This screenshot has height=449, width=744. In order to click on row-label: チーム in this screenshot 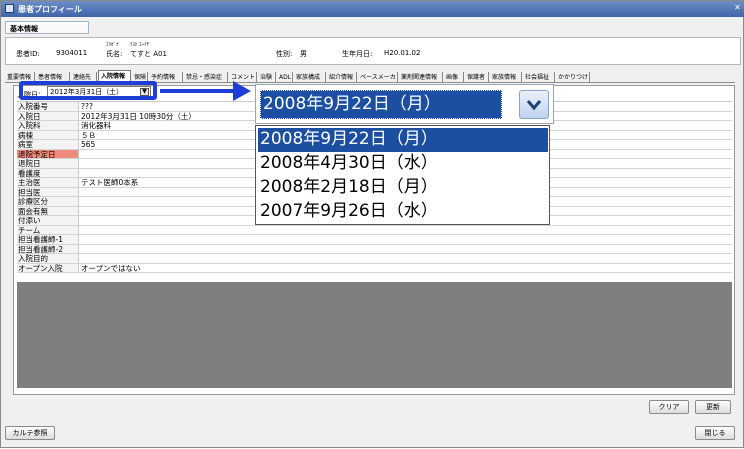, I will do `click(48, 229)`.